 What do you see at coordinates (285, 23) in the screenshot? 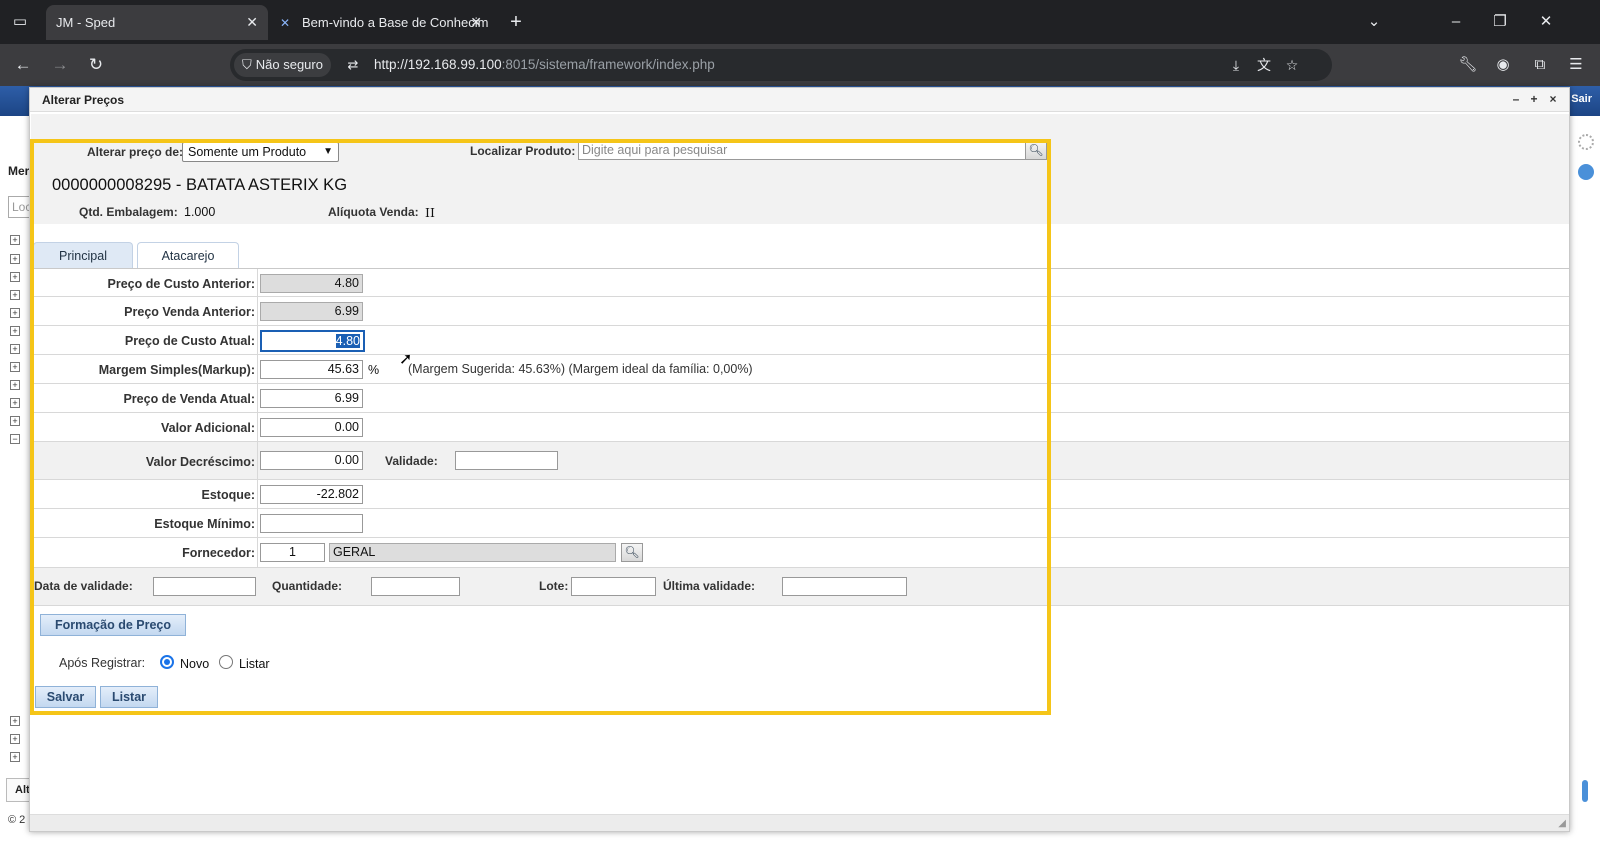
I see `confluence-icon: ✕` at bounding box center [285, 23].